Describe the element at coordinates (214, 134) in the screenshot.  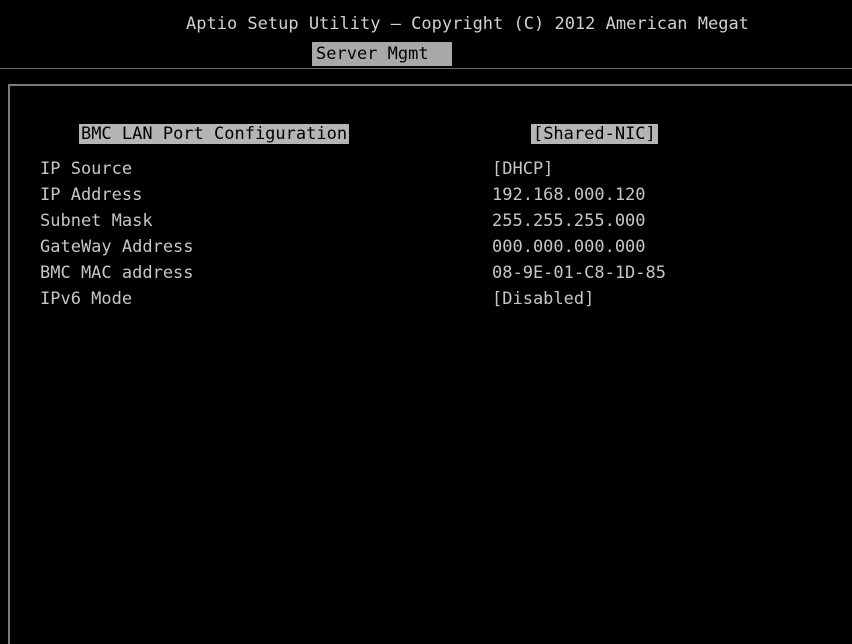
I see `setting-label-bmc-lan-port-configuration: BMC LAN Port Configuration` at that location.